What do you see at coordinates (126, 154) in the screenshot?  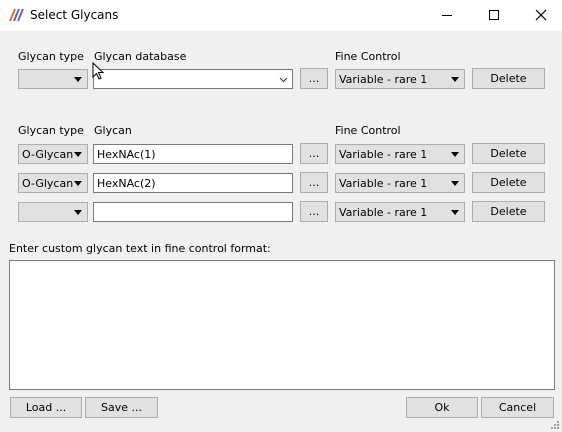 I see `row1-glycan-value: HexNAc(1)` at bounding box center [126, 154].